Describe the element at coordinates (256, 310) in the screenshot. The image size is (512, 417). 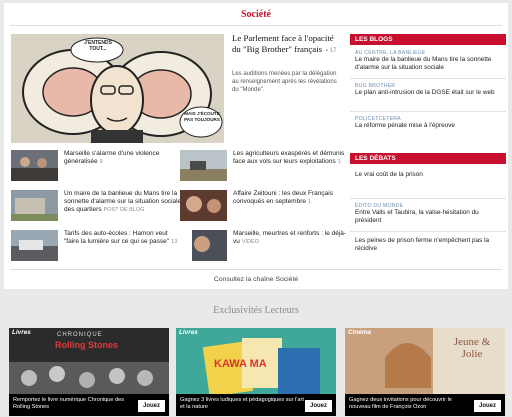
I see `exclusivites-title: Exclusivités Lecteurs` at that location.